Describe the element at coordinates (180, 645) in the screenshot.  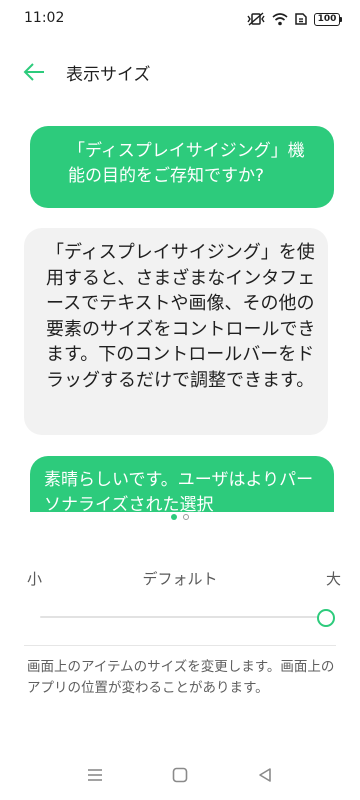
I see `divider` at that location.